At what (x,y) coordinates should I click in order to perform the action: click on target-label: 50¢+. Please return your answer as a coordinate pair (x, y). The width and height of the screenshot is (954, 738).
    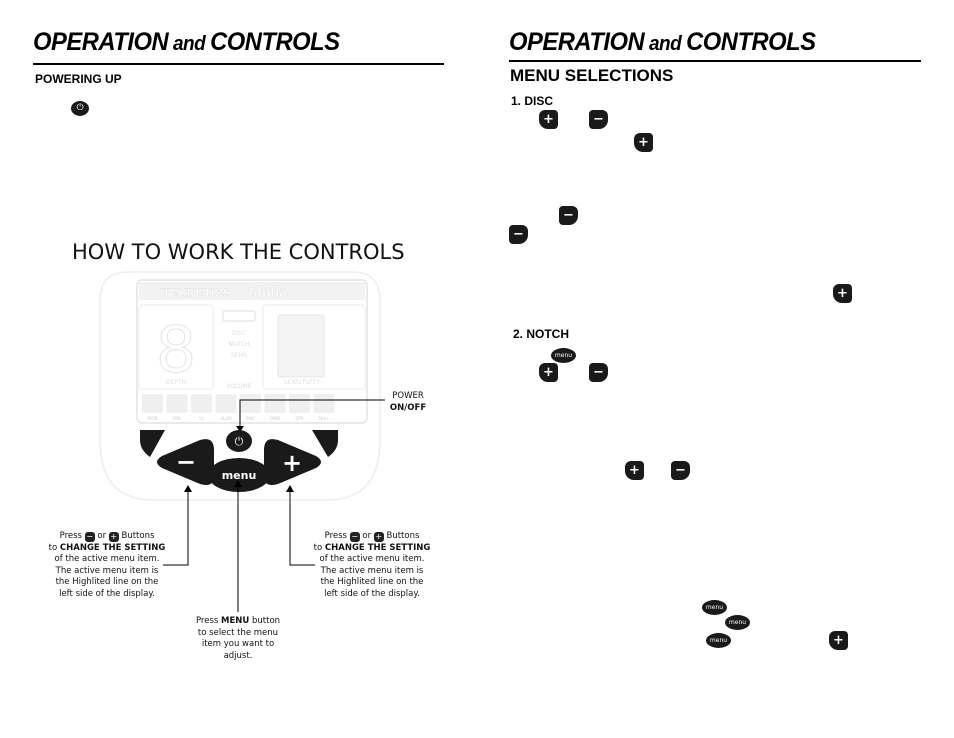
    Looking at the image, I should click on (324, 418).